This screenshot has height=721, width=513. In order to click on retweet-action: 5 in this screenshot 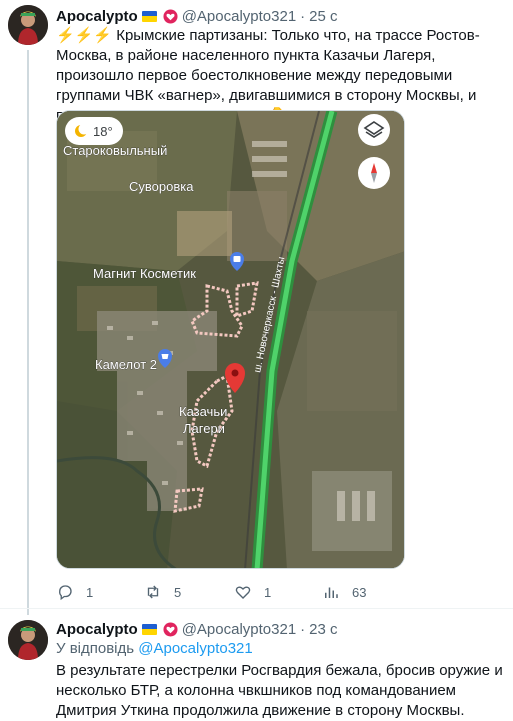, I will do `click(162, 592)`.